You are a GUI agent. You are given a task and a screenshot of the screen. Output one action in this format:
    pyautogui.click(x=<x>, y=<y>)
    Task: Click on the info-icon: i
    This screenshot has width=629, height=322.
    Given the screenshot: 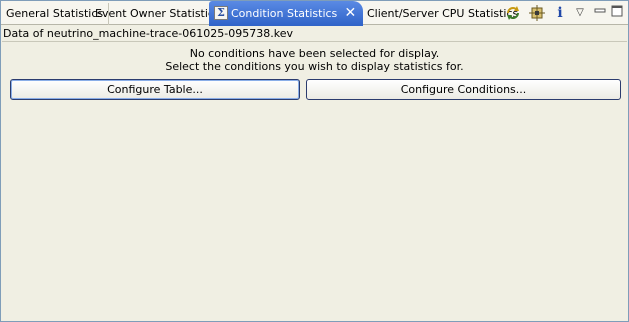 What is the action you would take?
    pyautogui.click(x=560, y=13)
    